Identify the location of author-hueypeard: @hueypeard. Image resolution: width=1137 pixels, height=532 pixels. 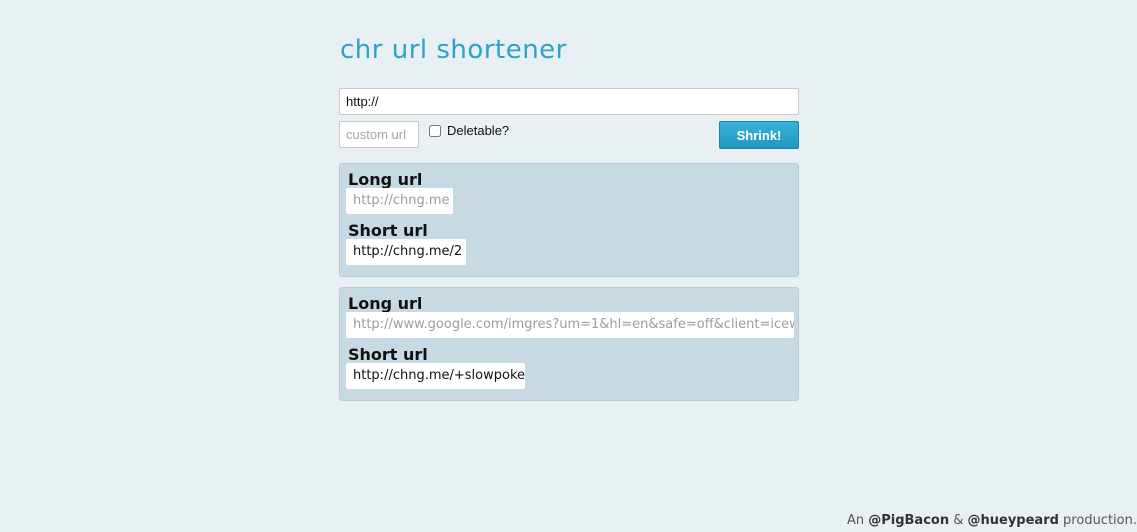
(1013, 520).